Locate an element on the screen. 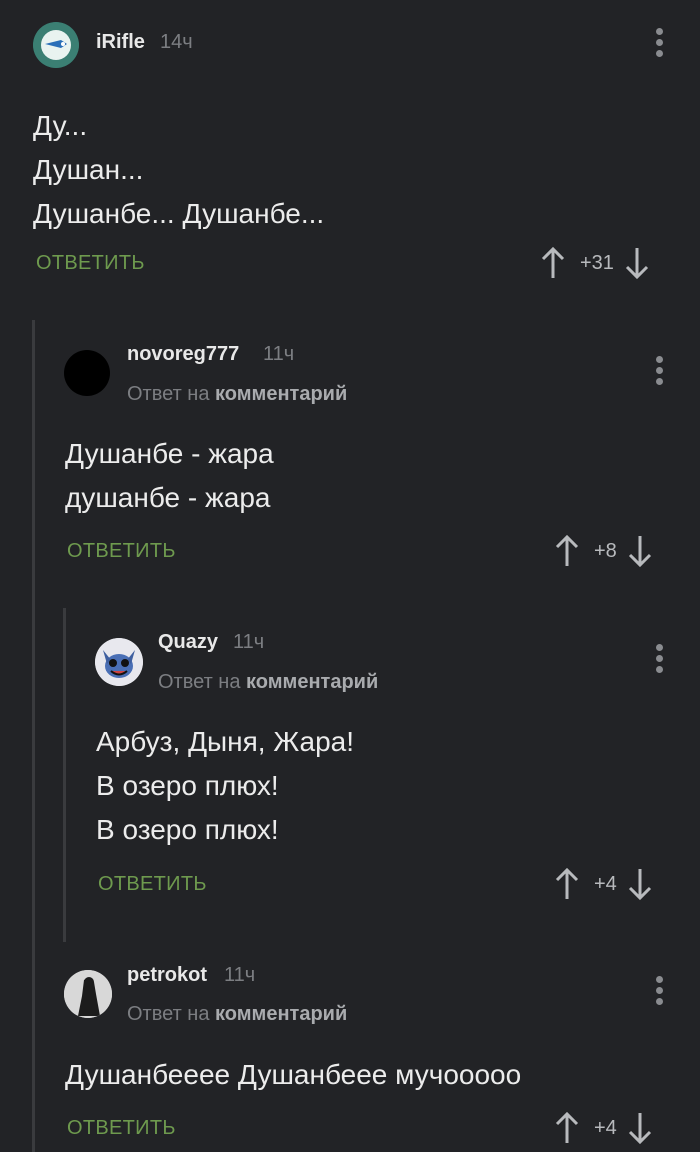 Image resolution: width=700 pixels, height=1152 pixels. comment-line: душанбе - жара is located at coordinates (168, 497).